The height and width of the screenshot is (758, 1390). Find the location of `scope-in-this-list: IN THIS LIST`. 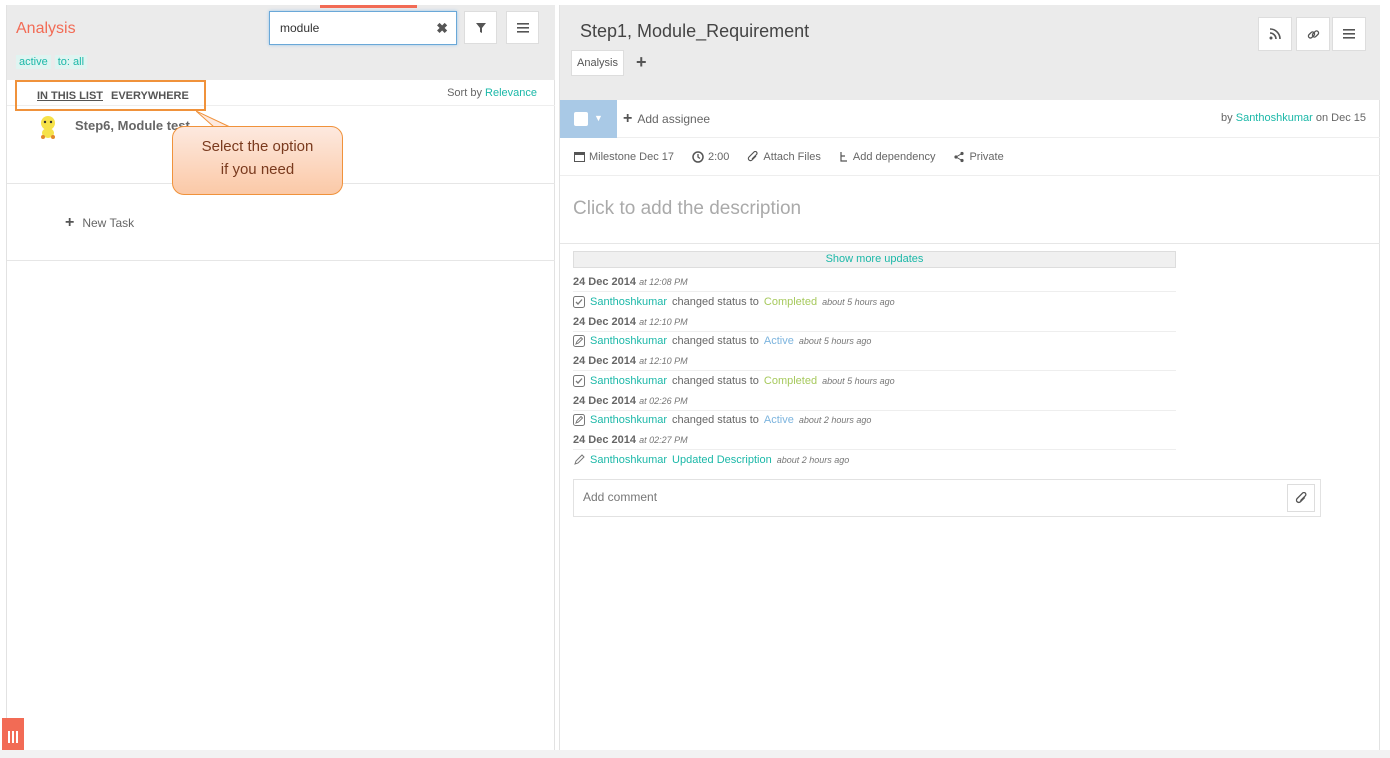

scope-in-this-list: IN THIS LIST is located at coordinates (70, 96).